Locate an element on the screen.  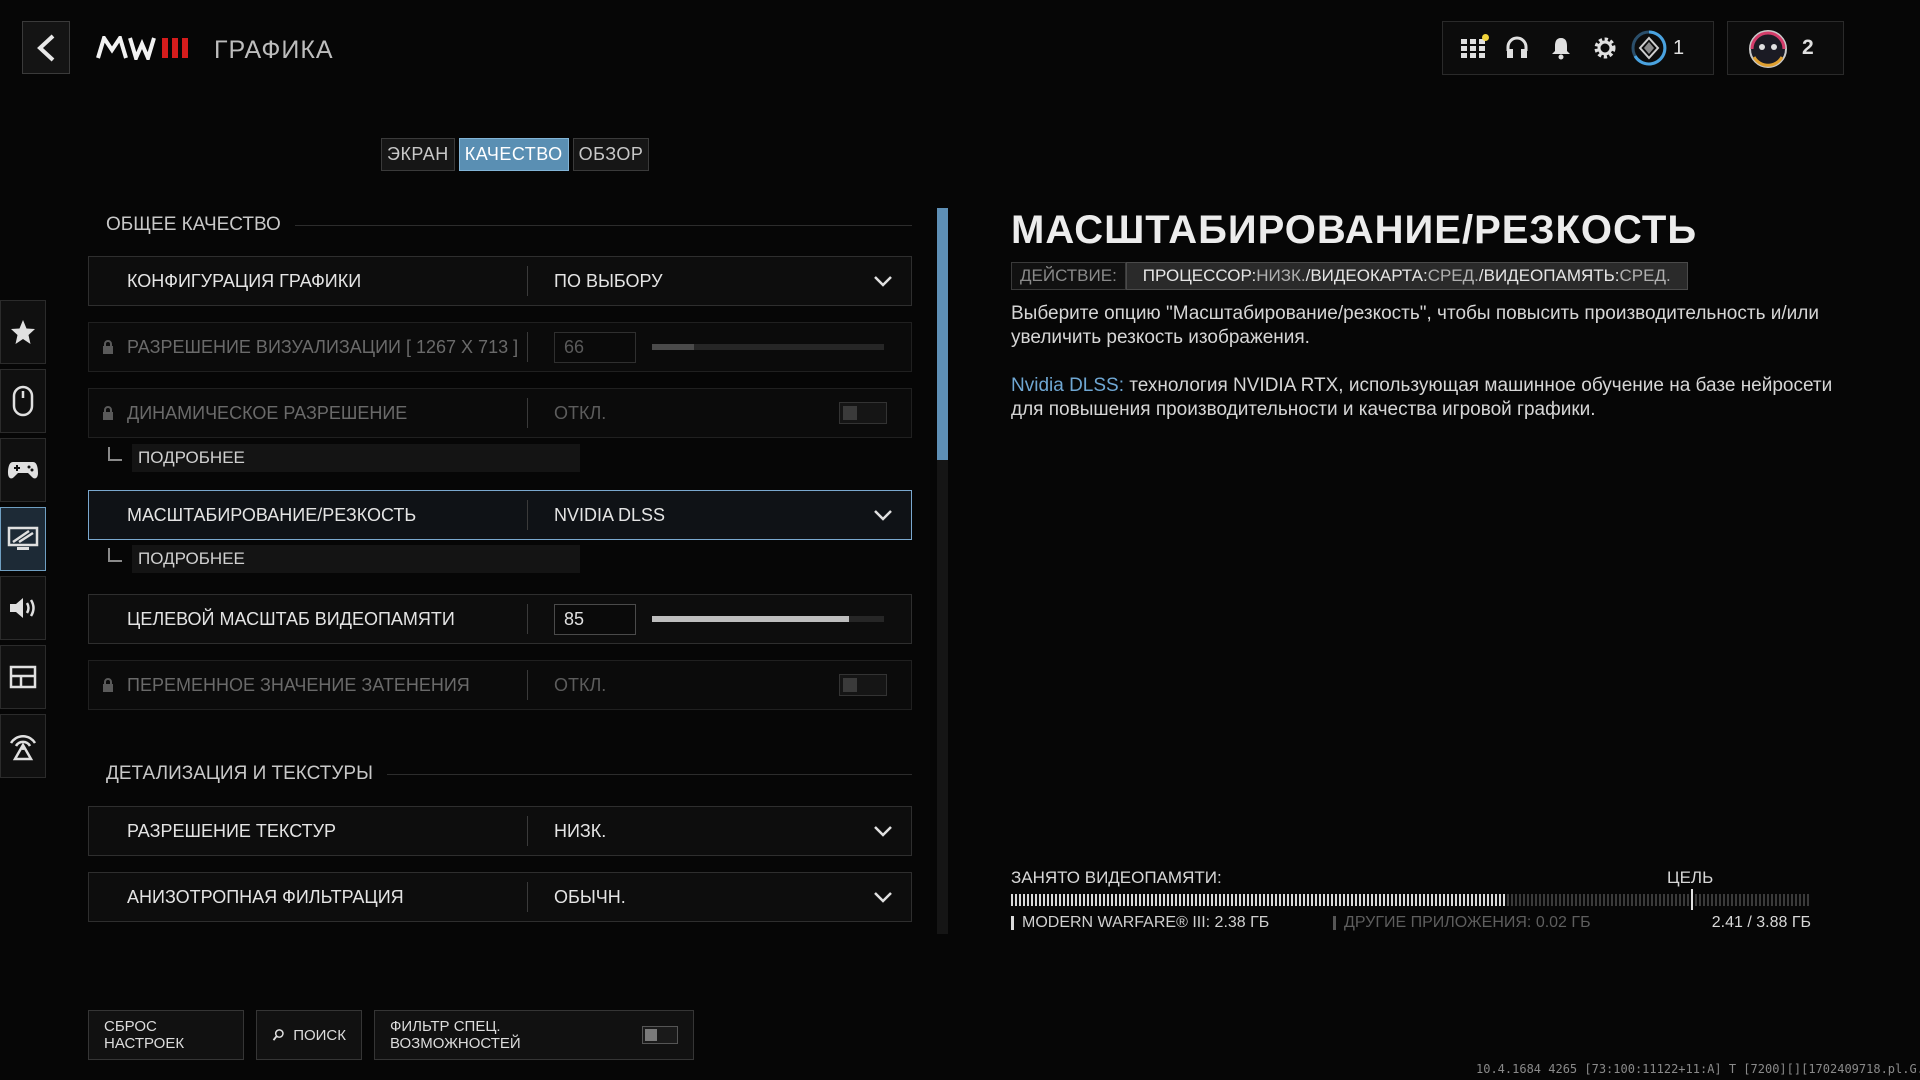
sidebar-item-interface is located at coordinates (23, 677).